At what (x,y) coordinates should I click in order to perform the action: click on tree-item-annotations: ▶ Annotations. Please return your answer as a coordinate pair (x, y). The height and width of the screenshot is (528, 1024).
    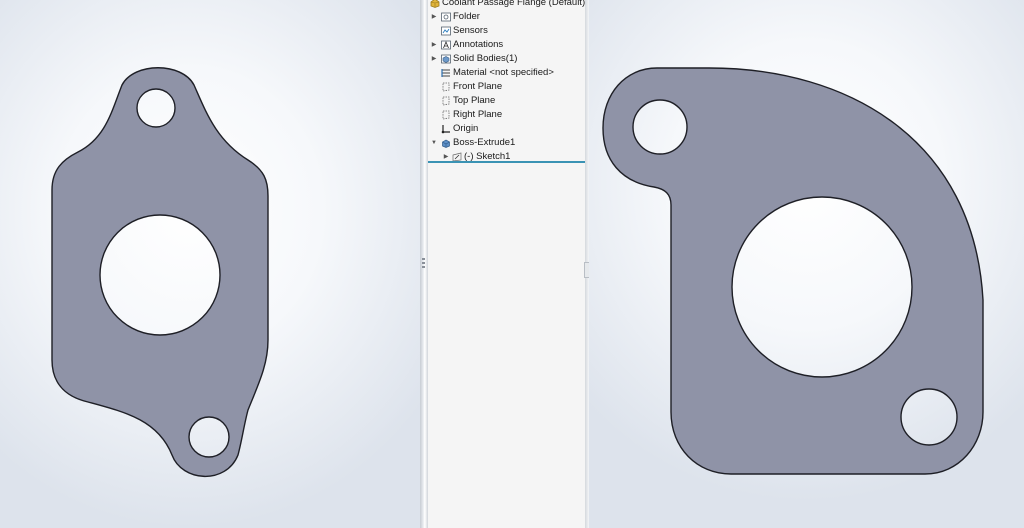
    Looking at the image, I should click on (506, 45).